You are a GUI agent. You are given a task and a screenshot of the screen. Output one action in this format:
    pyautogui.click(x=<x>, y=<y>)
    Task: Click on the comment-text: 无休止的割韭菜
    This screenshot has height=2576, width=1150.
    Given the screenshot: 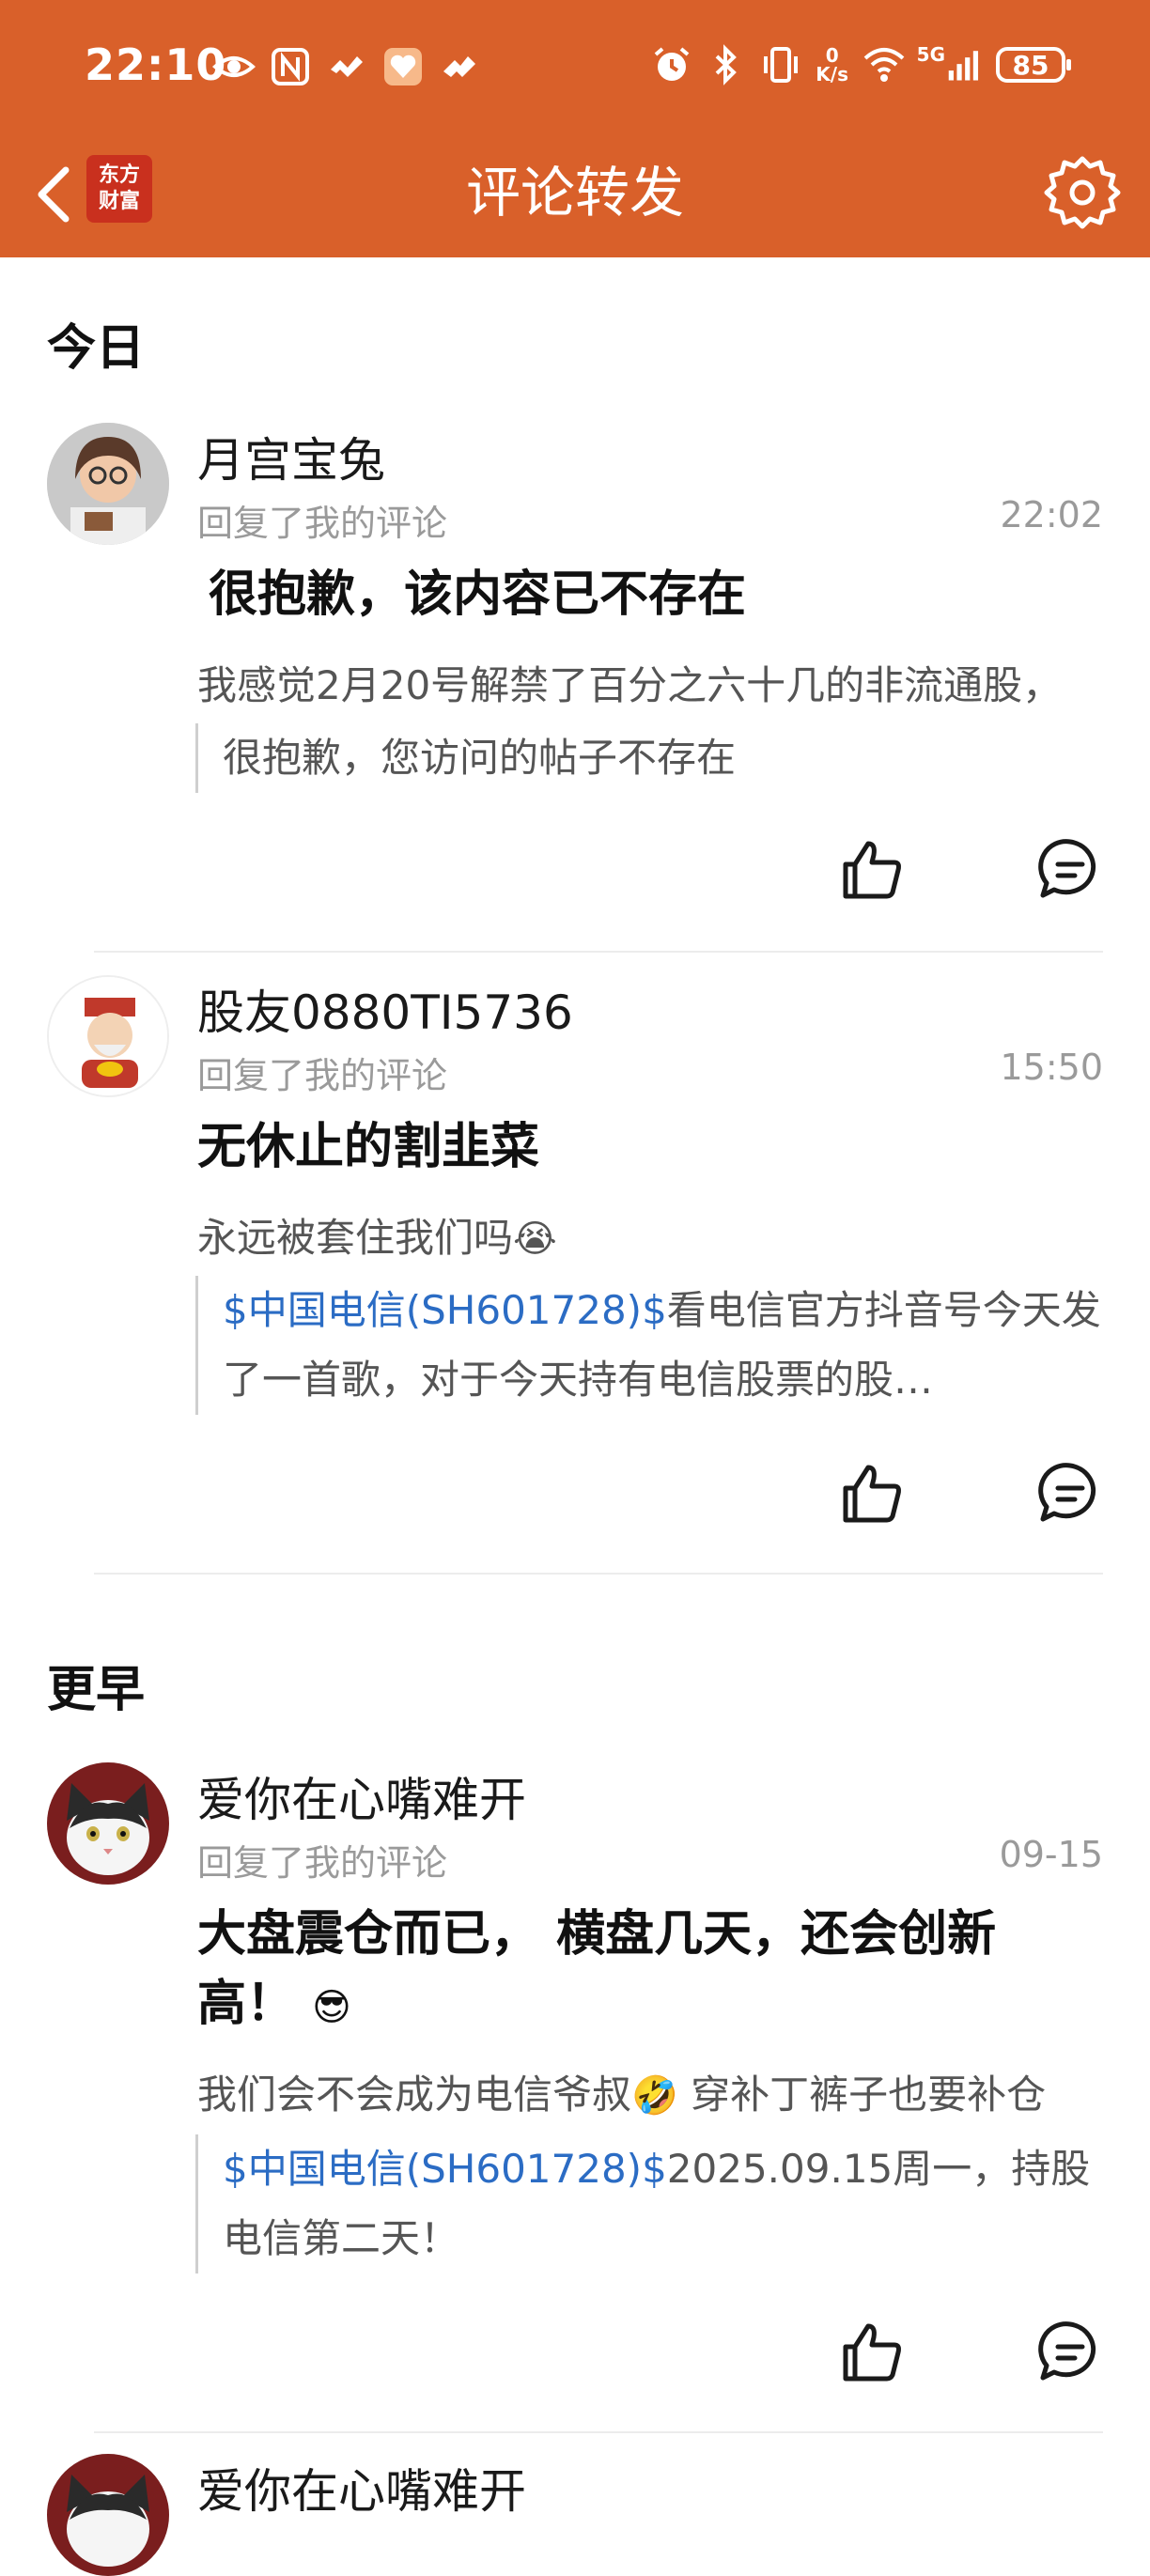 What is the action you would take?
    pyautogui.click(x=620, y=1147)
    